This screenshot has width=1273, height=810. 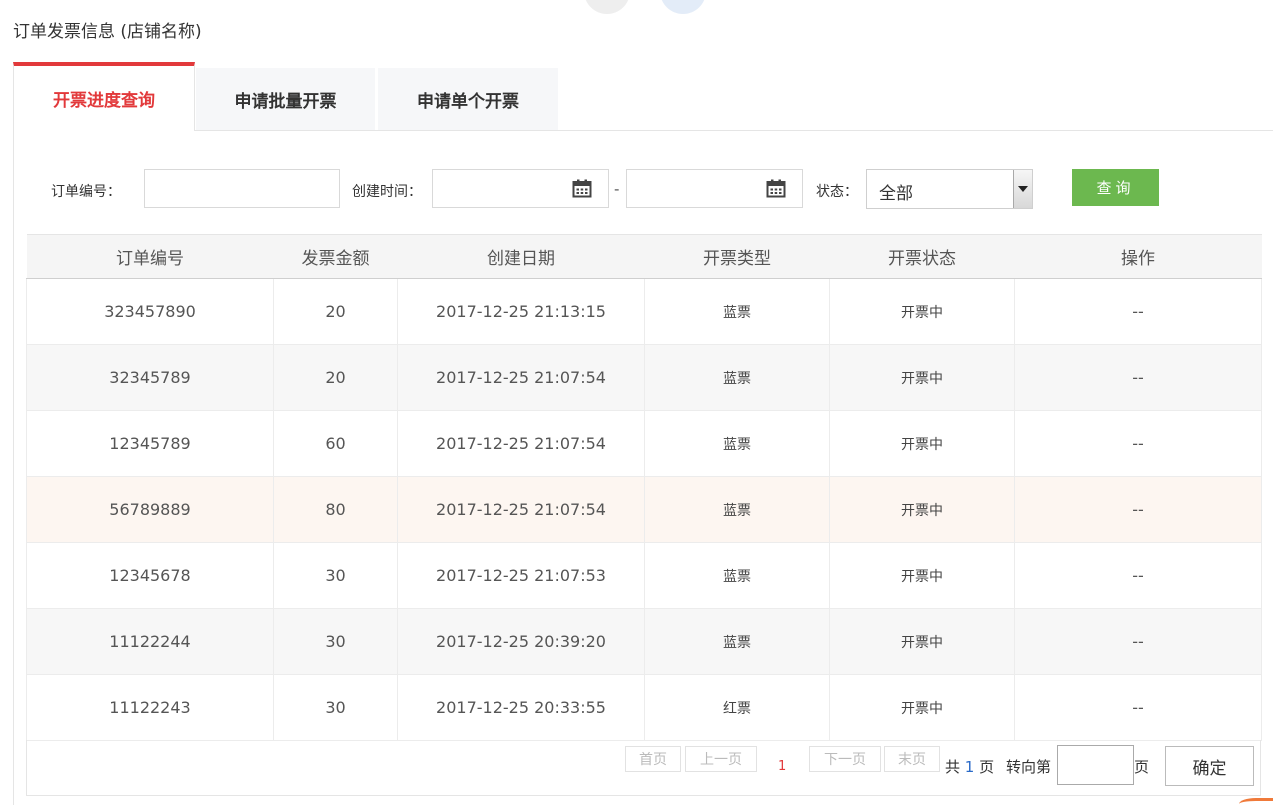 I want to click on start-date-field, so click(x=520, y=188).